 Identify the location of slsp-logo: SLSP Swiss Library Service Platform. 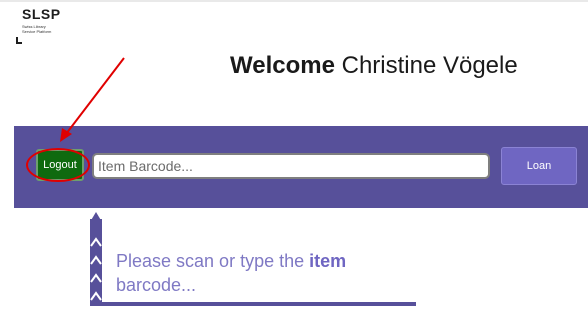
(44, 25).